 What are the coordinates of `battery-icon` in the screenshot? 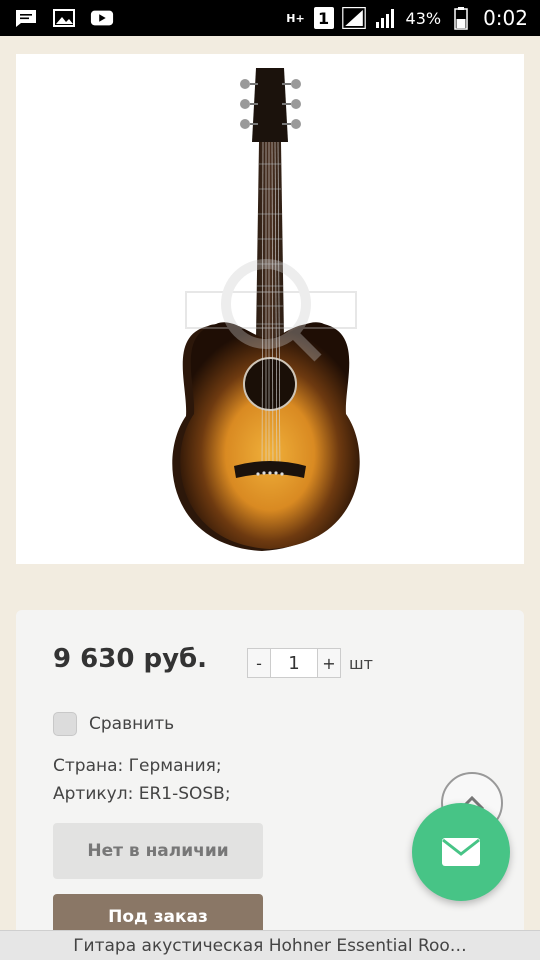 It's located at (461, 18).